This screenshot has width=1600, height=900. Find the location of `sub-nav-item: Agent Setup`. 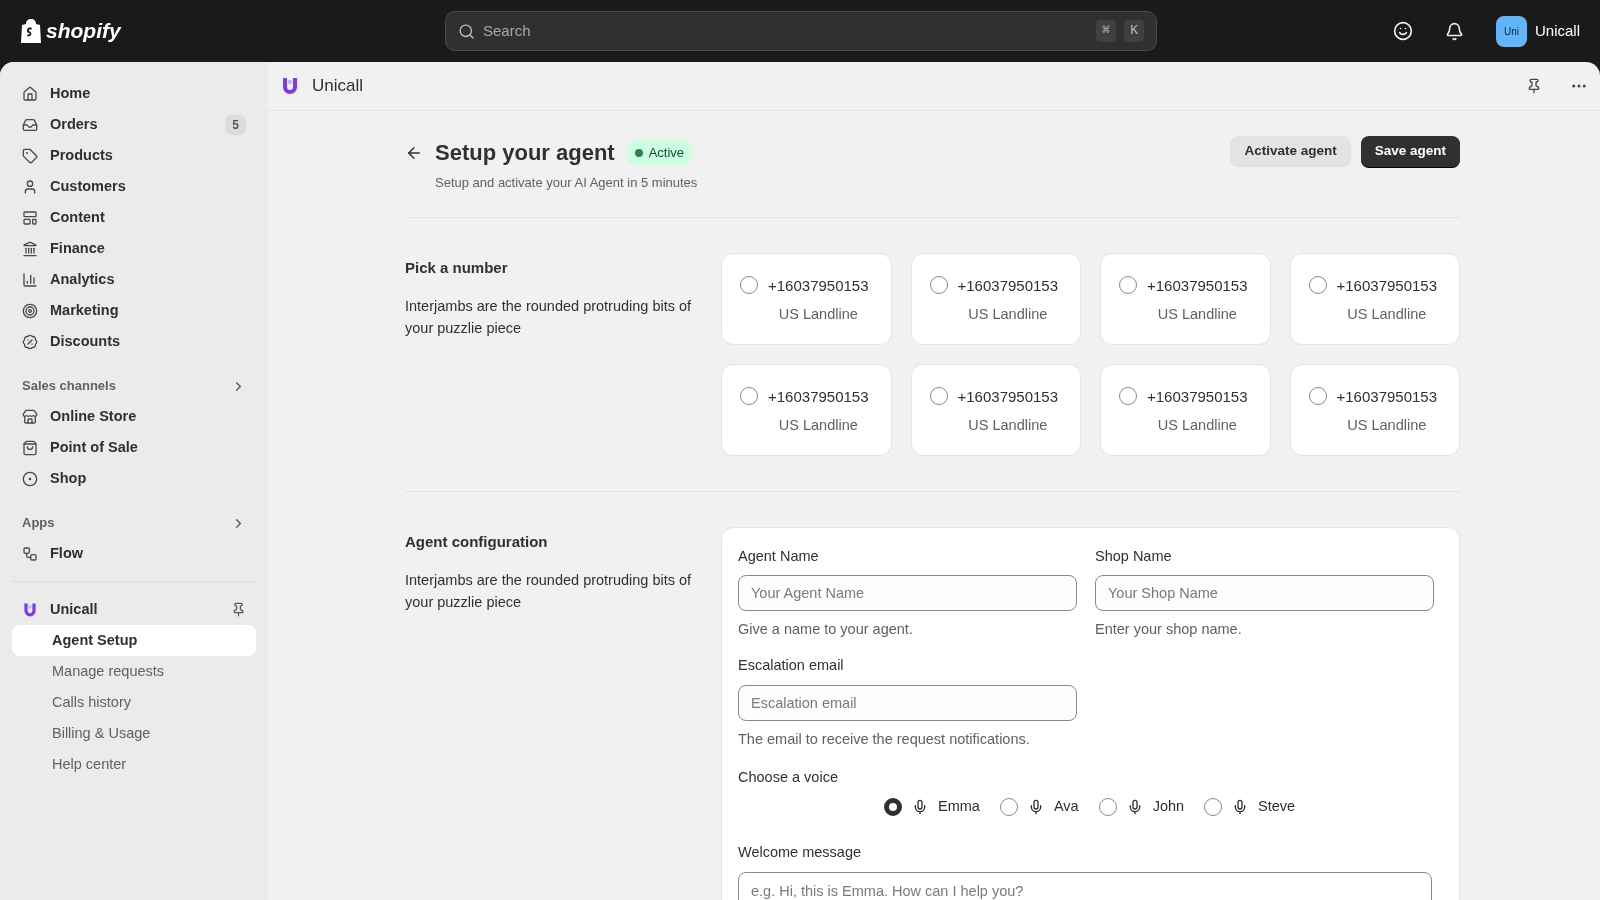

sub-nav-item: Agent Setup is located at coordinates (134, 640).